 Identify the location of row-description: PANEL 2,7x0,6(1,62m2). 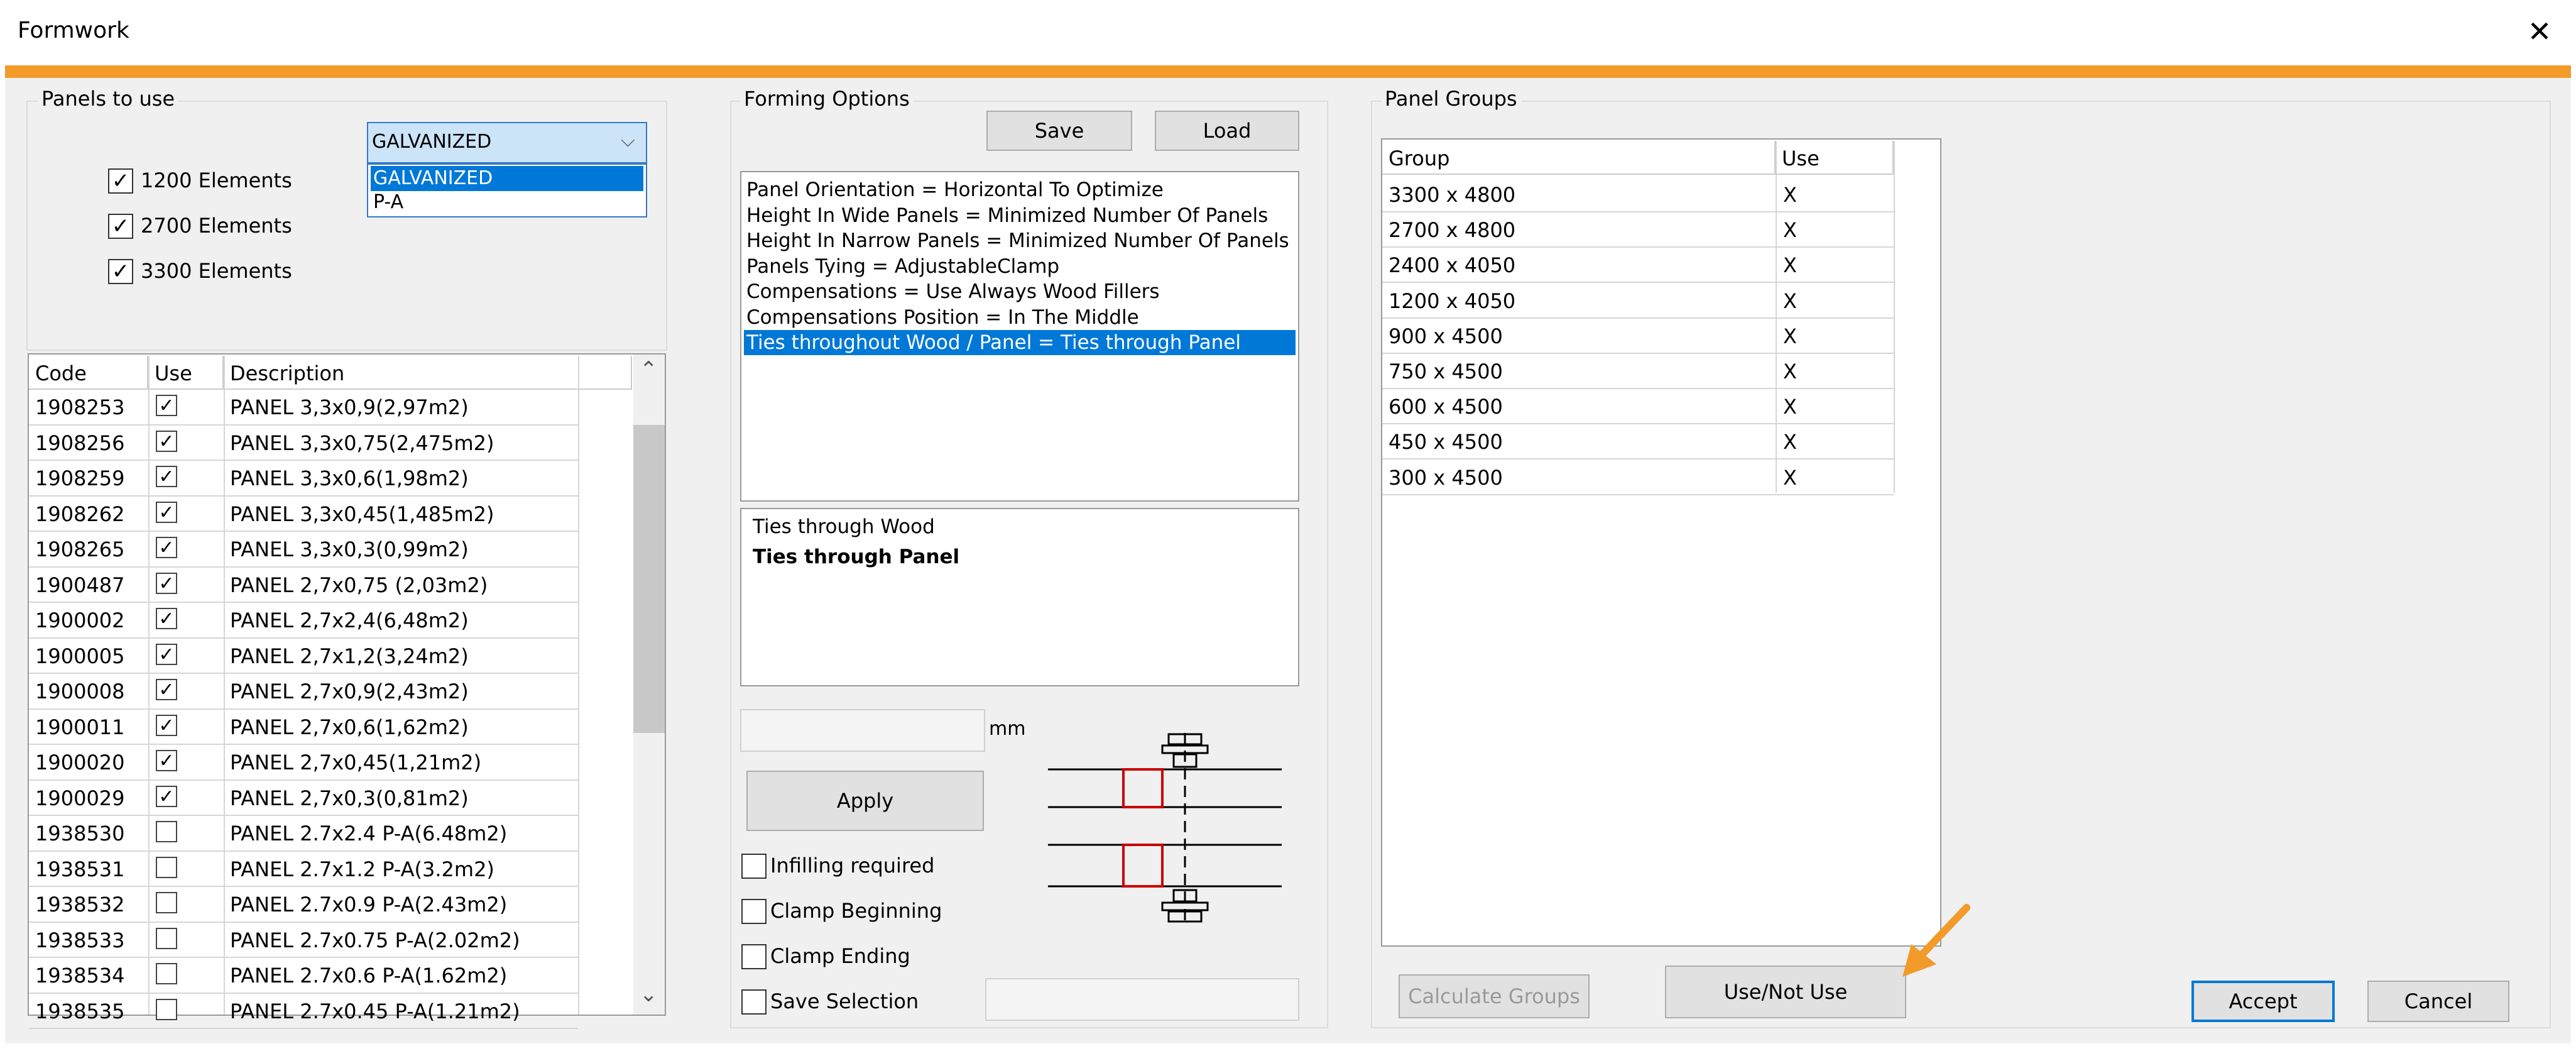
(349, 727).